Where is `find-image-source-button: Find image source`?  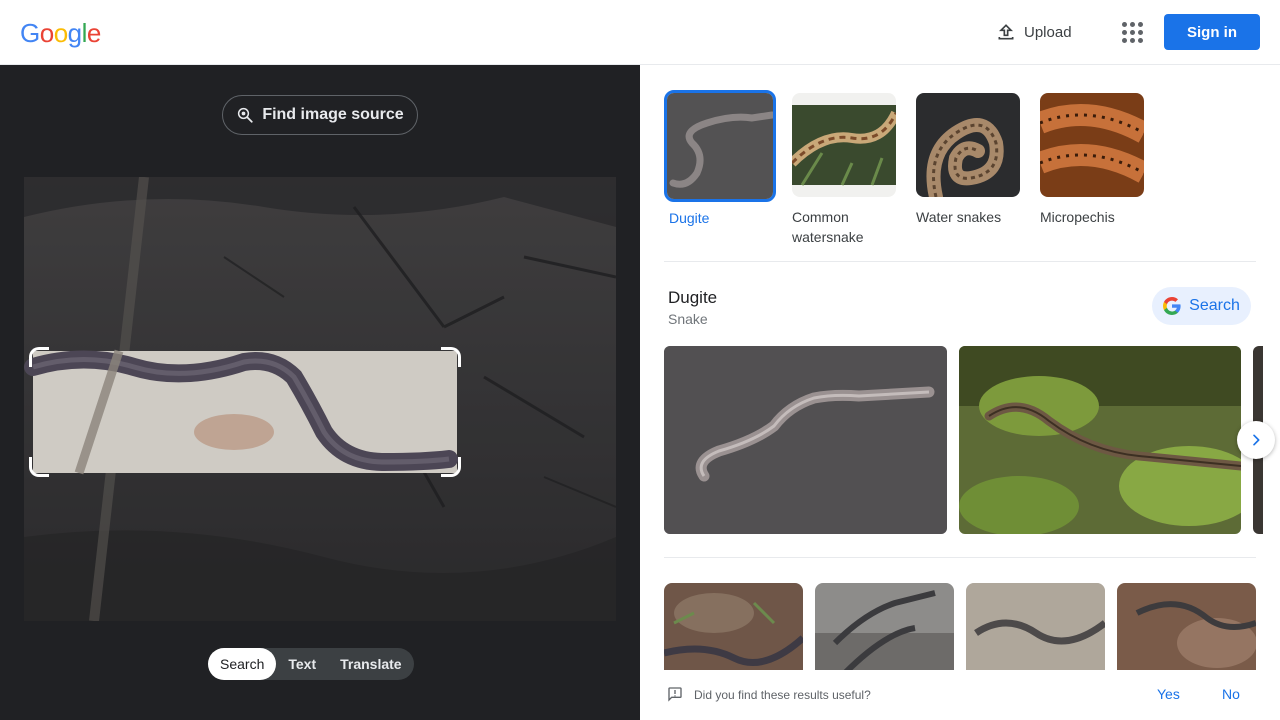
find-image-source-button: Find image source is located at coordinates (320, 115).